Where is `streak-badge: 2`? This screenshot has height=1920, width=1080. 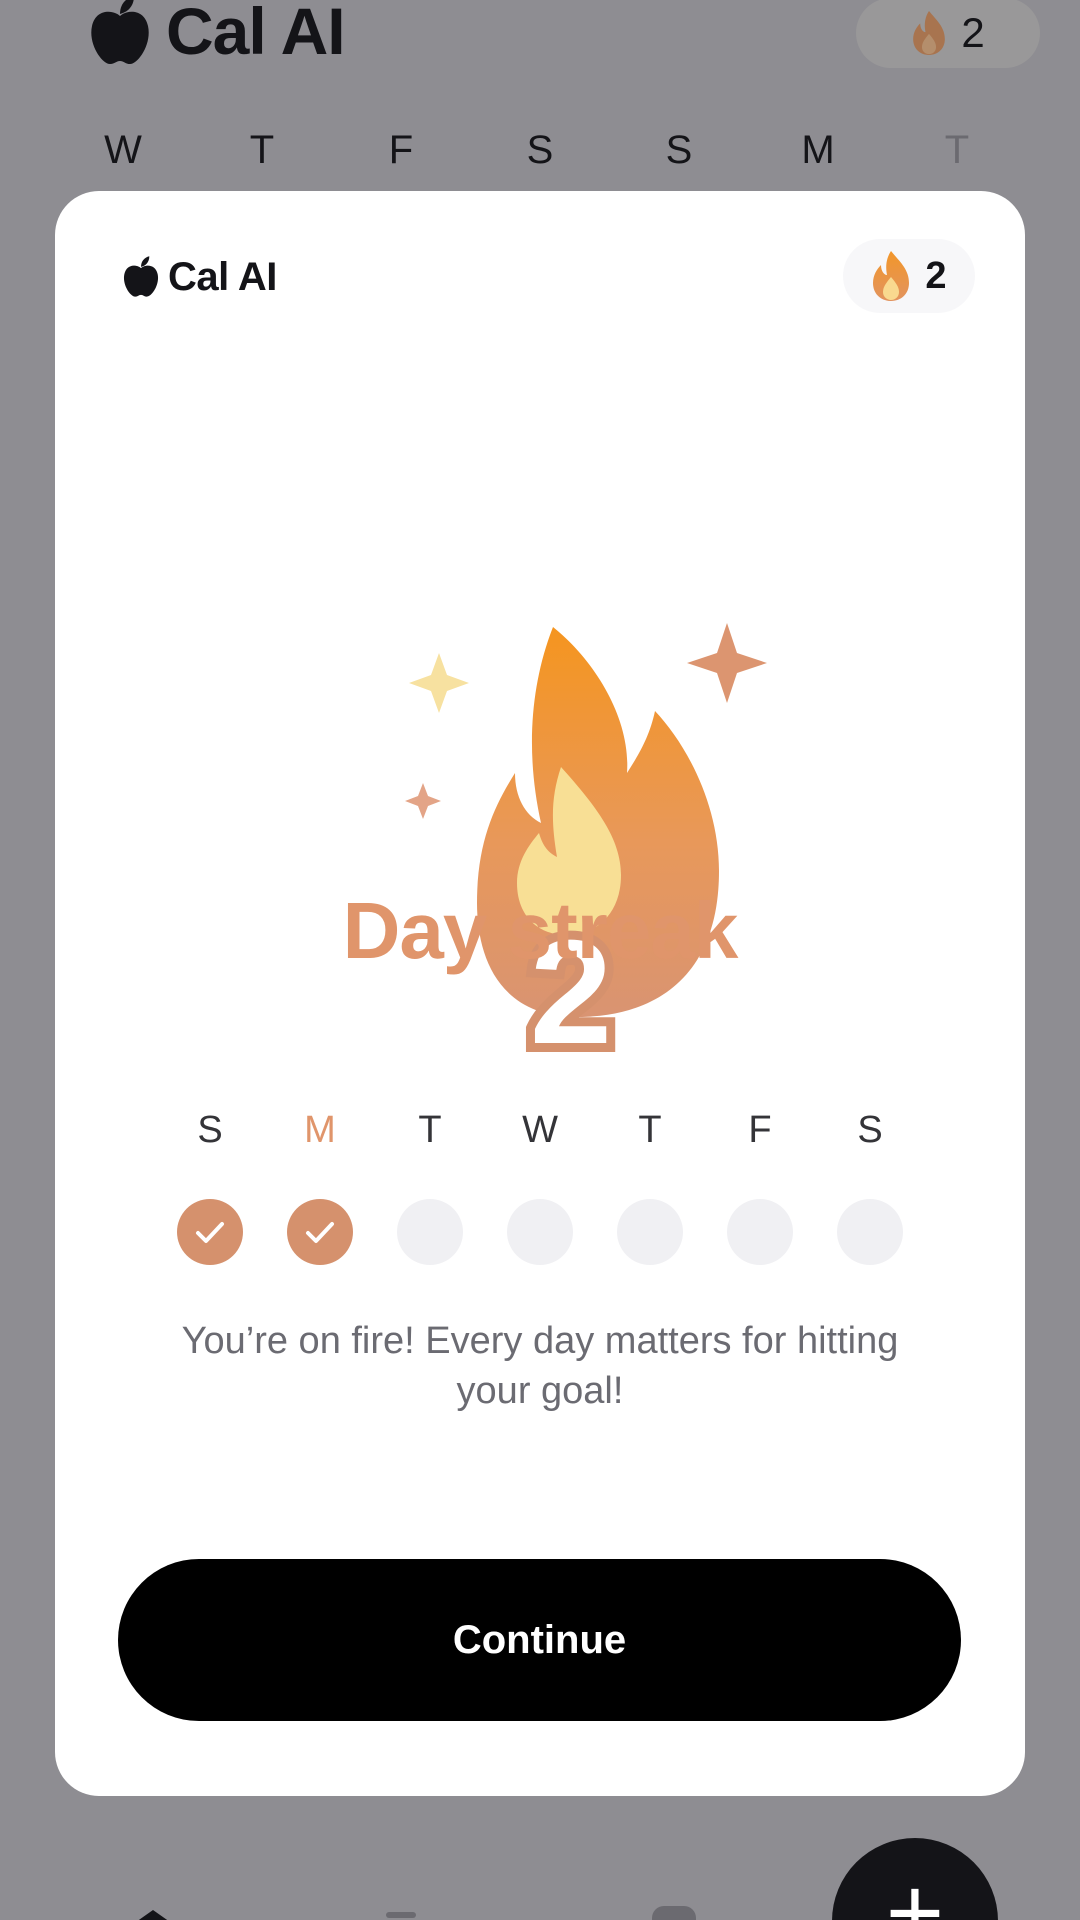
streak-badge: 2 is located at coordinates (948, 34).